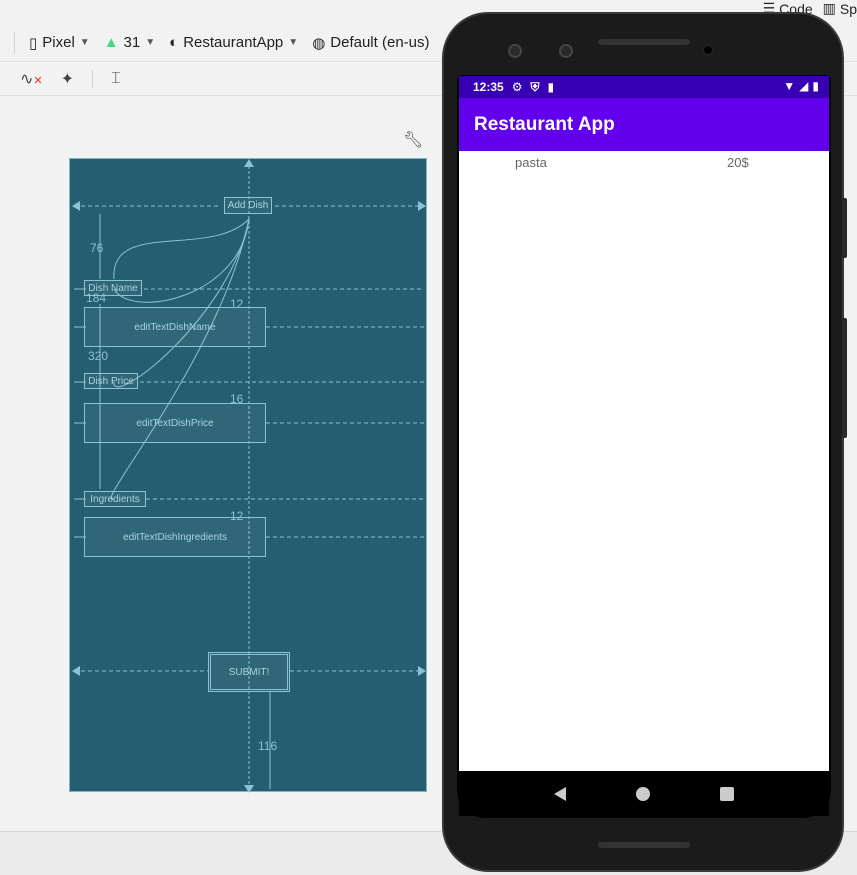 This screenshot has width=857, height=875. Describe the element at coordinates (111, 381) in the screenshot. I see `dish-price-label-widget: Dish Price` at that location.